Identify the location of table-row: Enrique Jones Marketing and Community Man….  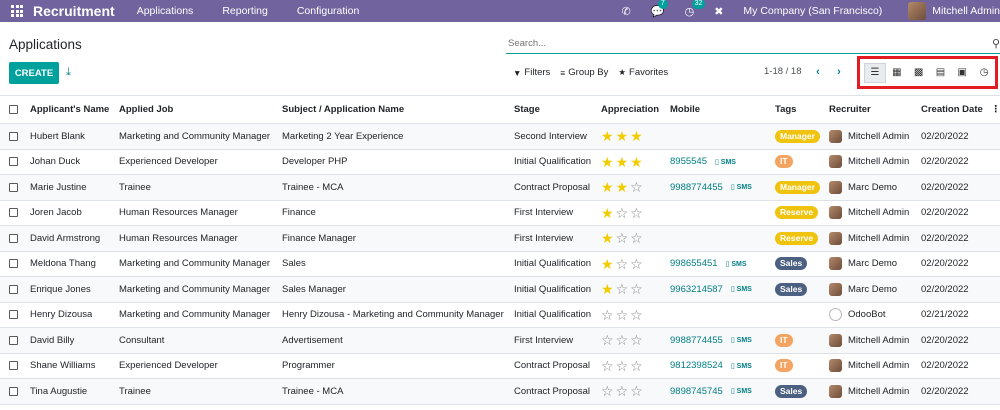
(500, 290).